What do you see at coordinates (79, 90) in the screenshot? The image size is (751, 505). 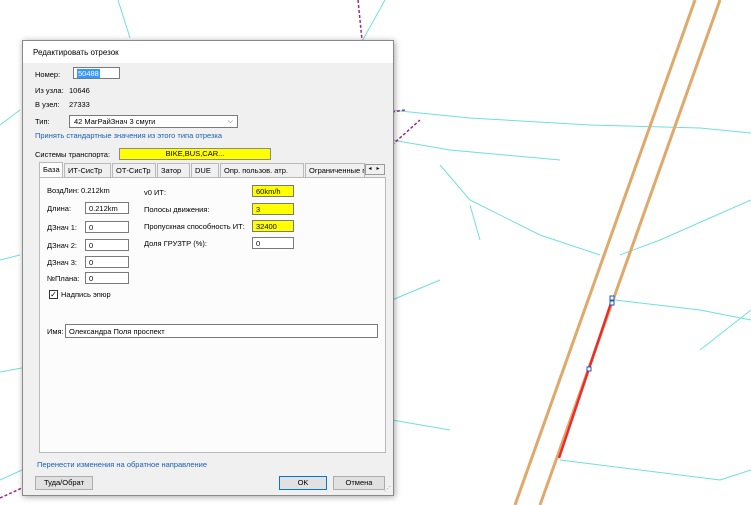 I see `from-node-value: 10646` at bounding box center [79, 90].